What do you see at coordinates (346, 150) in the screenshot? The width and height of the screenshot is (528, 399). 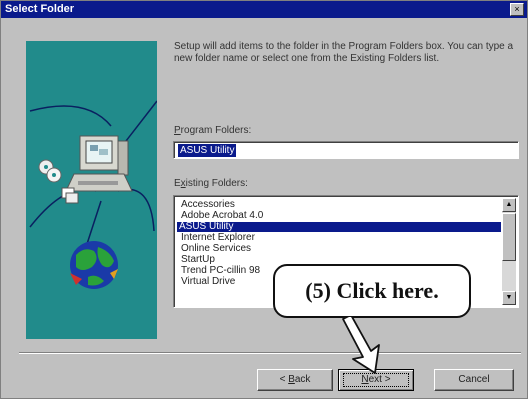 I see `program-folders-input: ASUS Utility` at bounding box center [346, 150].